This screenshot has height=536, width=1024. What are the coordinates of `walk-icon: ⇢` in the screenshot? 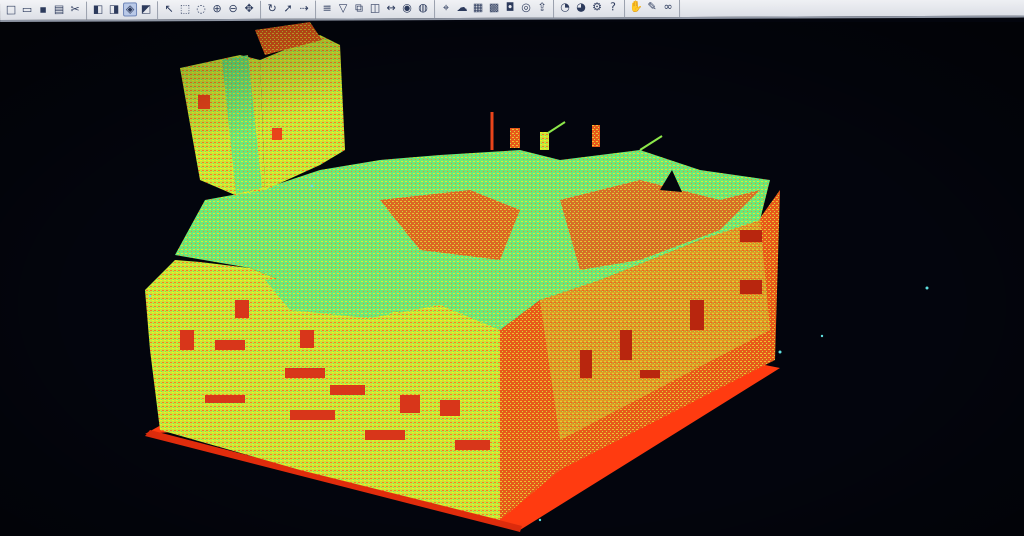 It's located at (304, 9).